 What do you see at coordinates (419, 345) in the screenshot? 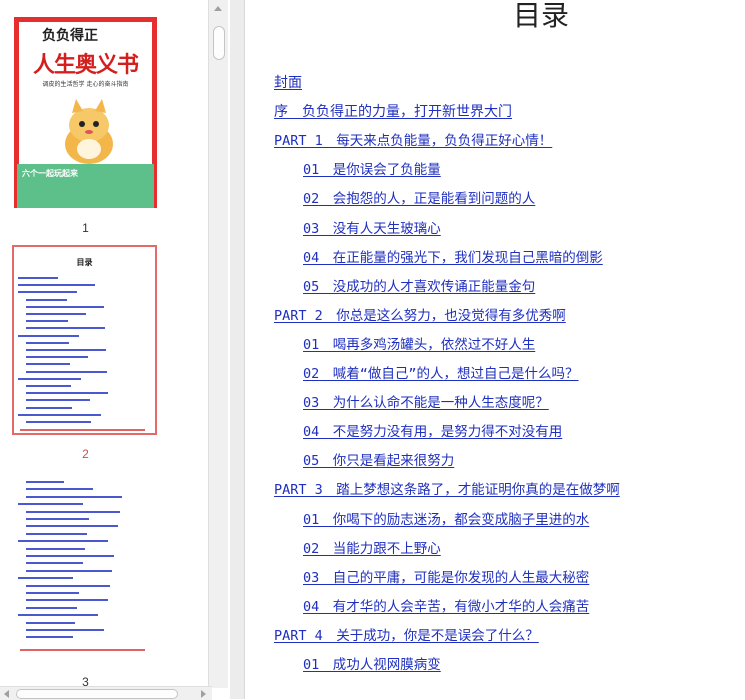
I see `toc-chapter-link: 01 喝再多鸡汤罐头，依然过不好人生` at bounding box center [419, 345].